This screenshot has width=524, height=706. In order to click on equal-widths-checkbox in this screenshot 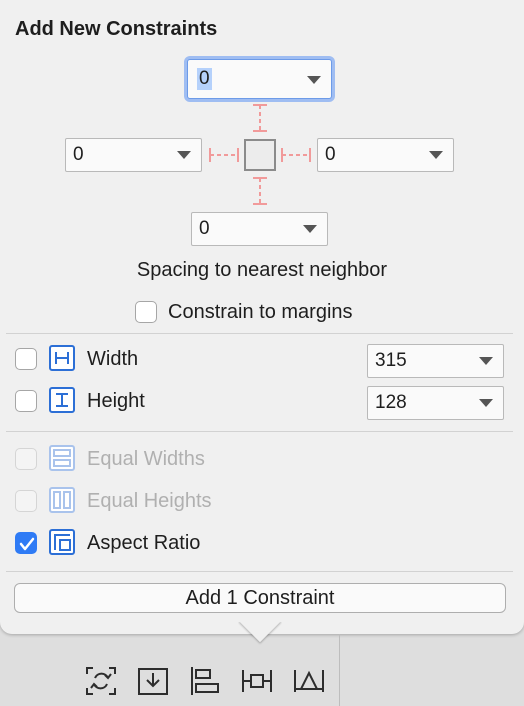, I will do `click(26, 459)`.